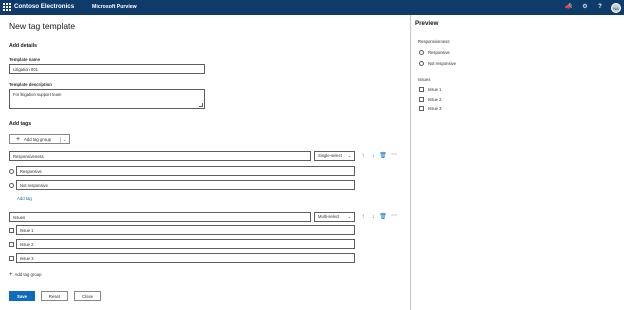 The width and height of the screenshot is (624, 310). Describe the element at coordinates (600, 7) in the screenshot. I see `help-icon: ?` at that location.